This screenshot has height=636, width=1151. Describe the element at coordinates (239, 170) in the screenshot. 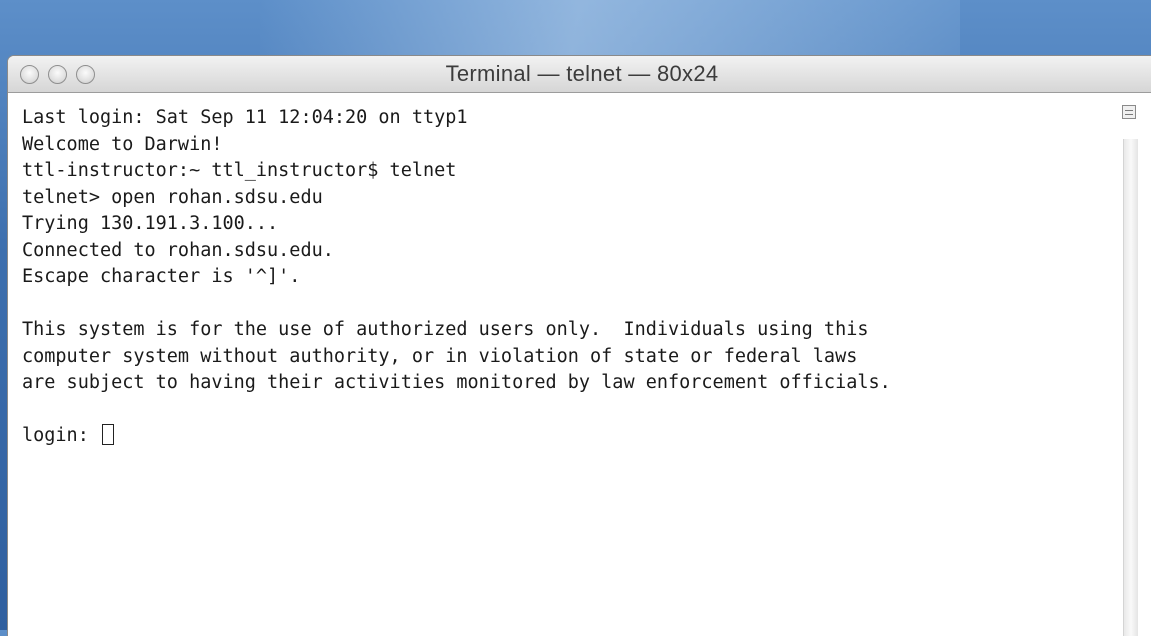

I see `terminal-line: ttl-instructor:~ ttl_instructor$ telnet` at that location.